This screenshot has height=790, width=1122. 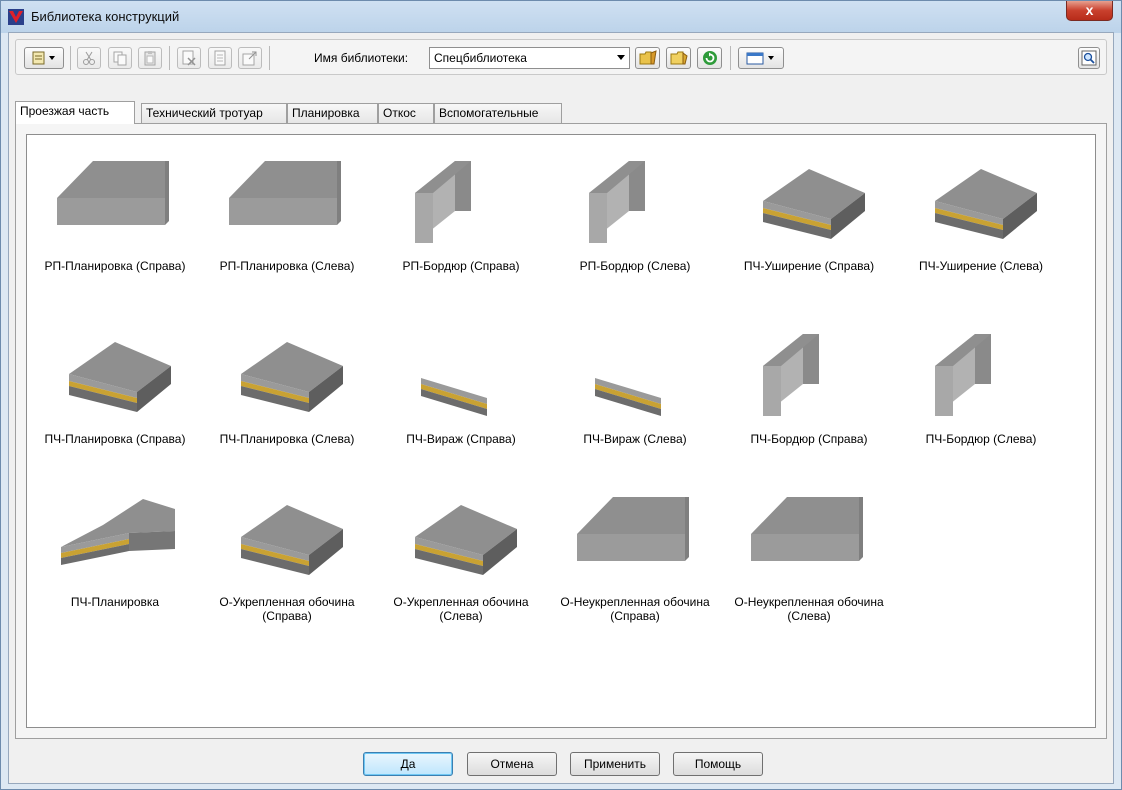 I want to click on library-name-select: Спецбиблиотека, so click(x=529, y=58).